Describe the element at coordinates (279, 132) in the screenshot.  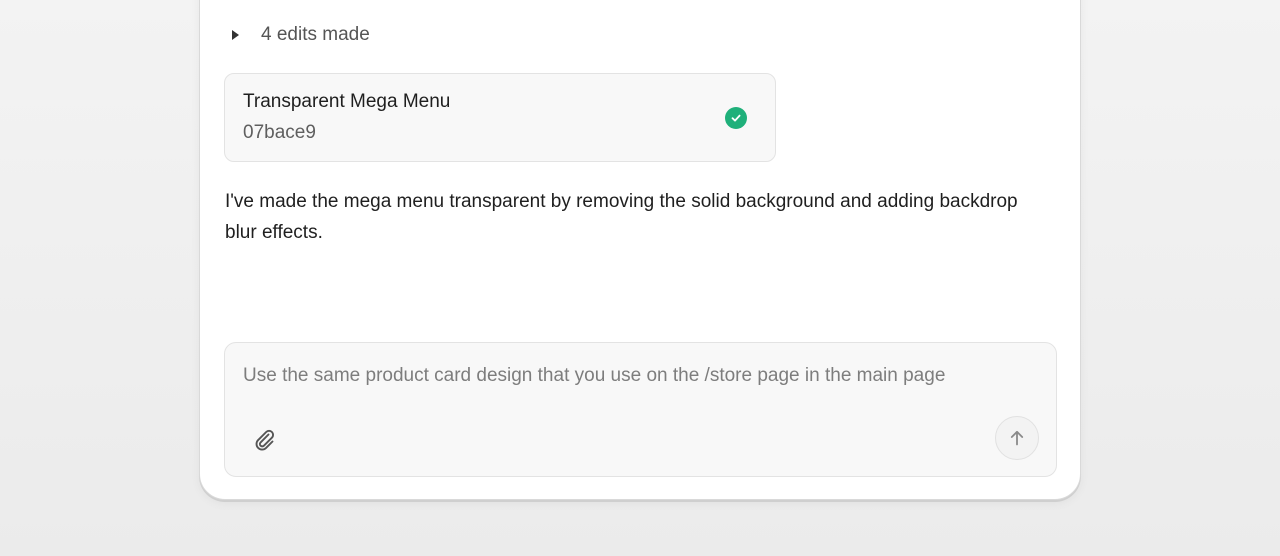
I see `commit-hash: 07bace9` at that location.